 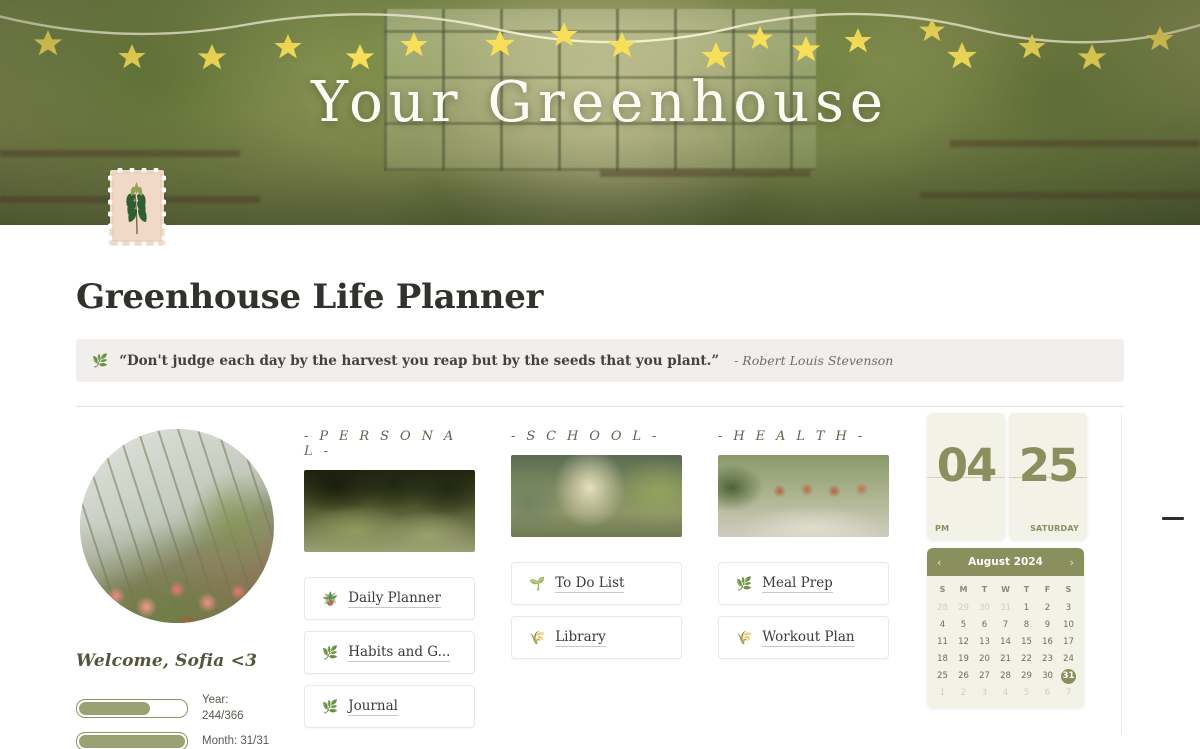 I want to click on calendar-day-number: 5, so click(x=1026, y=693).